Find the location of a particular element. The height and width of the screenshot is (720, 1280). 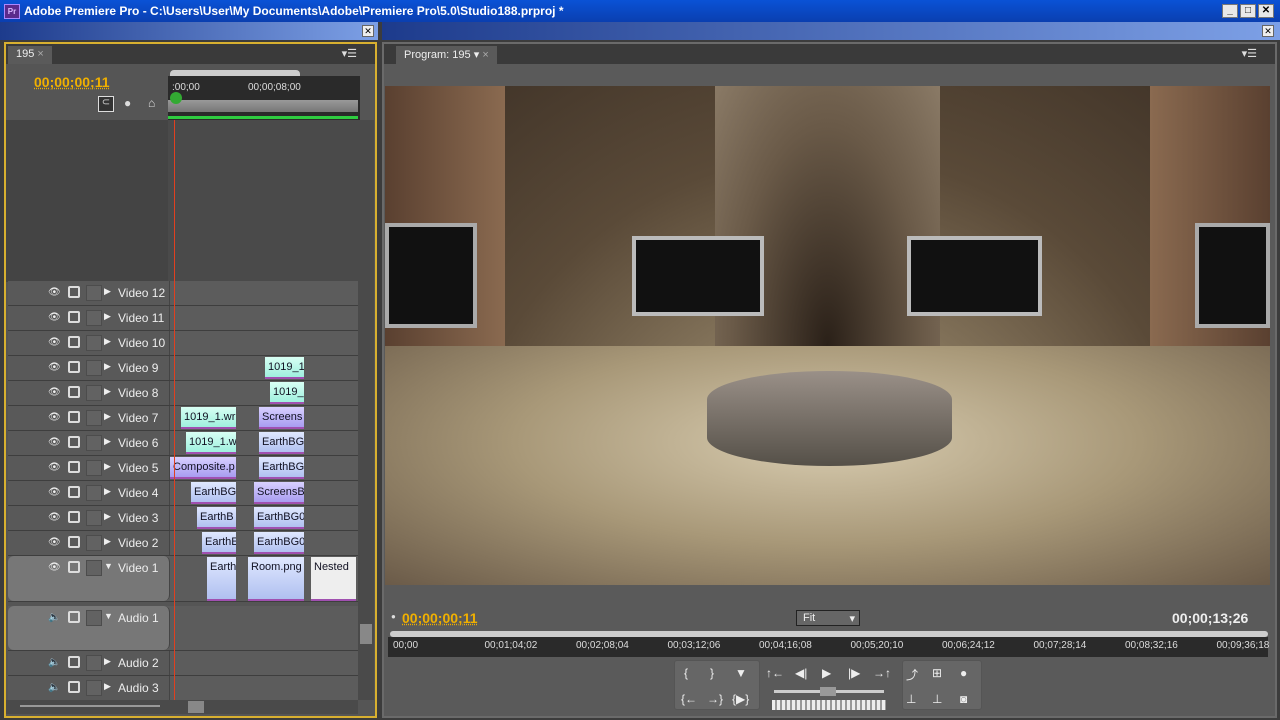

loop-button: ⤴ is located at coordinates (912, 674).